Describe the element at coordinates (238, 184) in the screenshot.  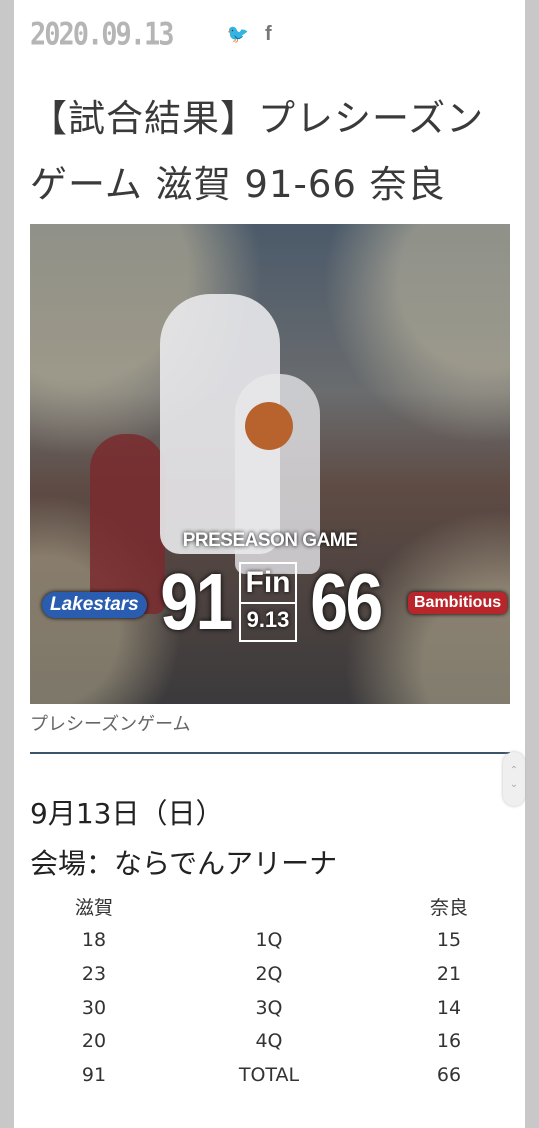
I see `title-line-2: ゲーム 滋賀 91-66 奈良` at that location.